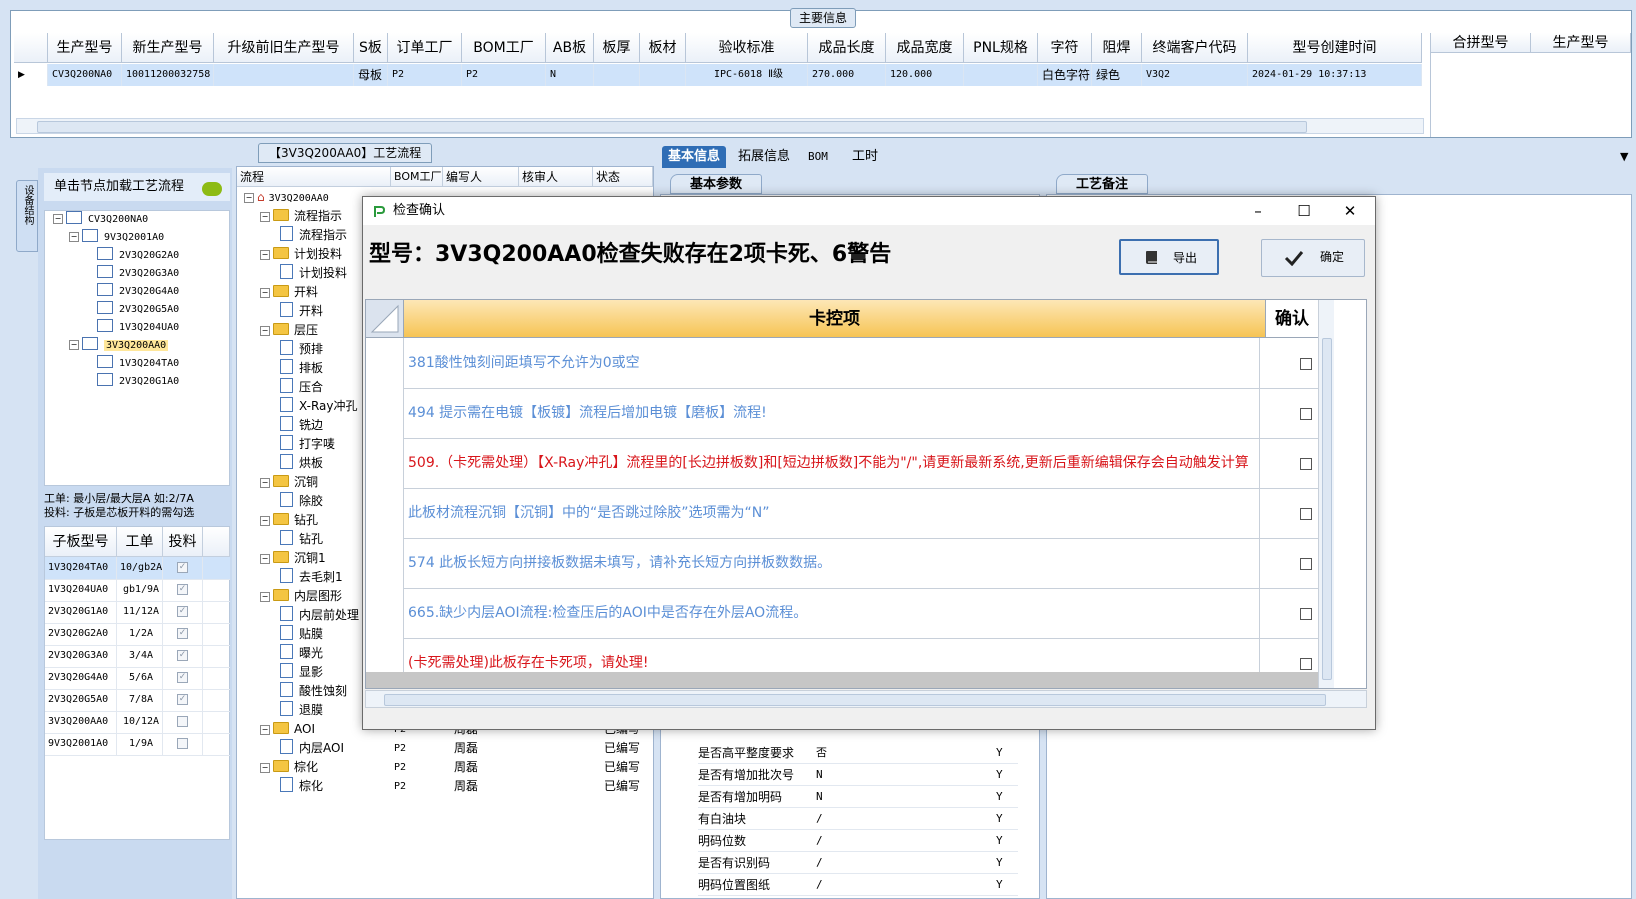 This screenshot has height=899, width=1636. I want to click on table-cell: IPC-6018 Ⅱ级, so click(747, 75).